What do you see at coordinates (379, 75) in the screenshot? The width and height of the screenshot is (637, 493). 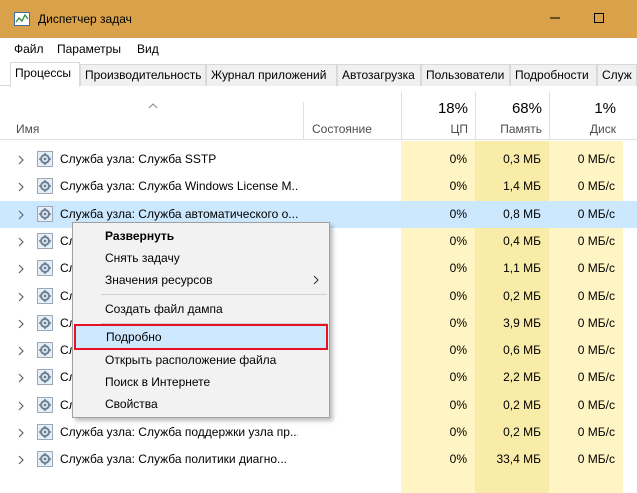 I see `tab-startup: Автозагрузка` at bounding box center [379, 75].